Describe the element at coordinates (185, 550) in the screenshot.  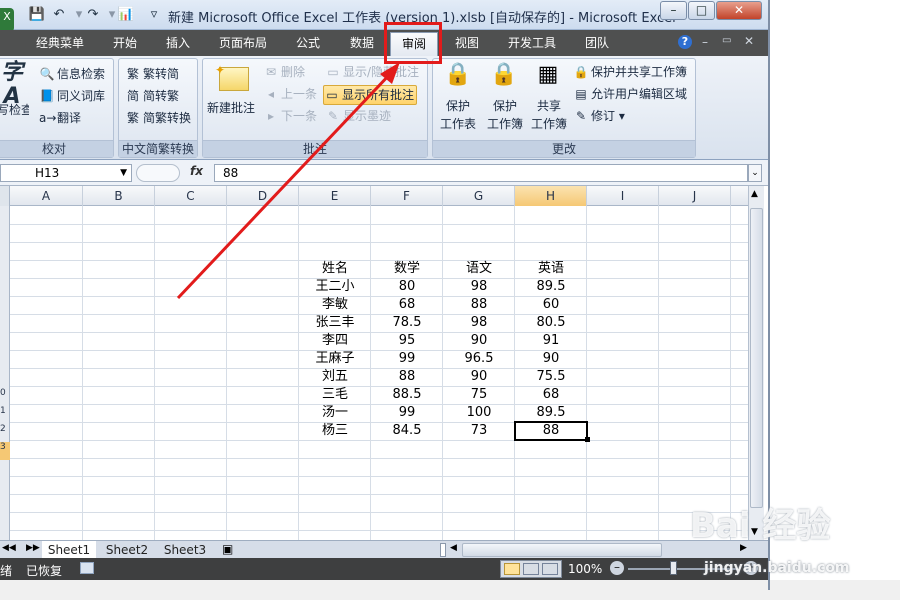
I see `sheet-tab-3: Sheet3` at that location.